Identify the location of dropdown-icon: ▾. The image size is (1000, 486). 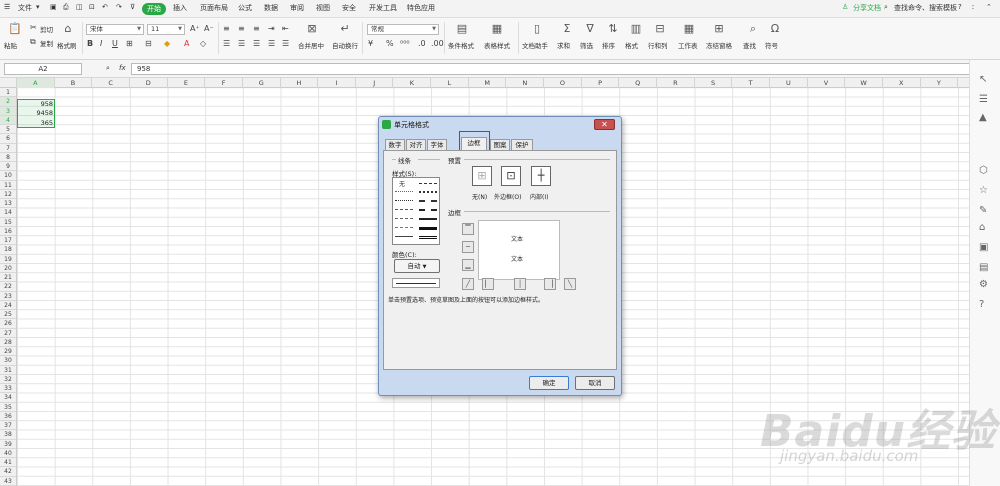
(38, 7).